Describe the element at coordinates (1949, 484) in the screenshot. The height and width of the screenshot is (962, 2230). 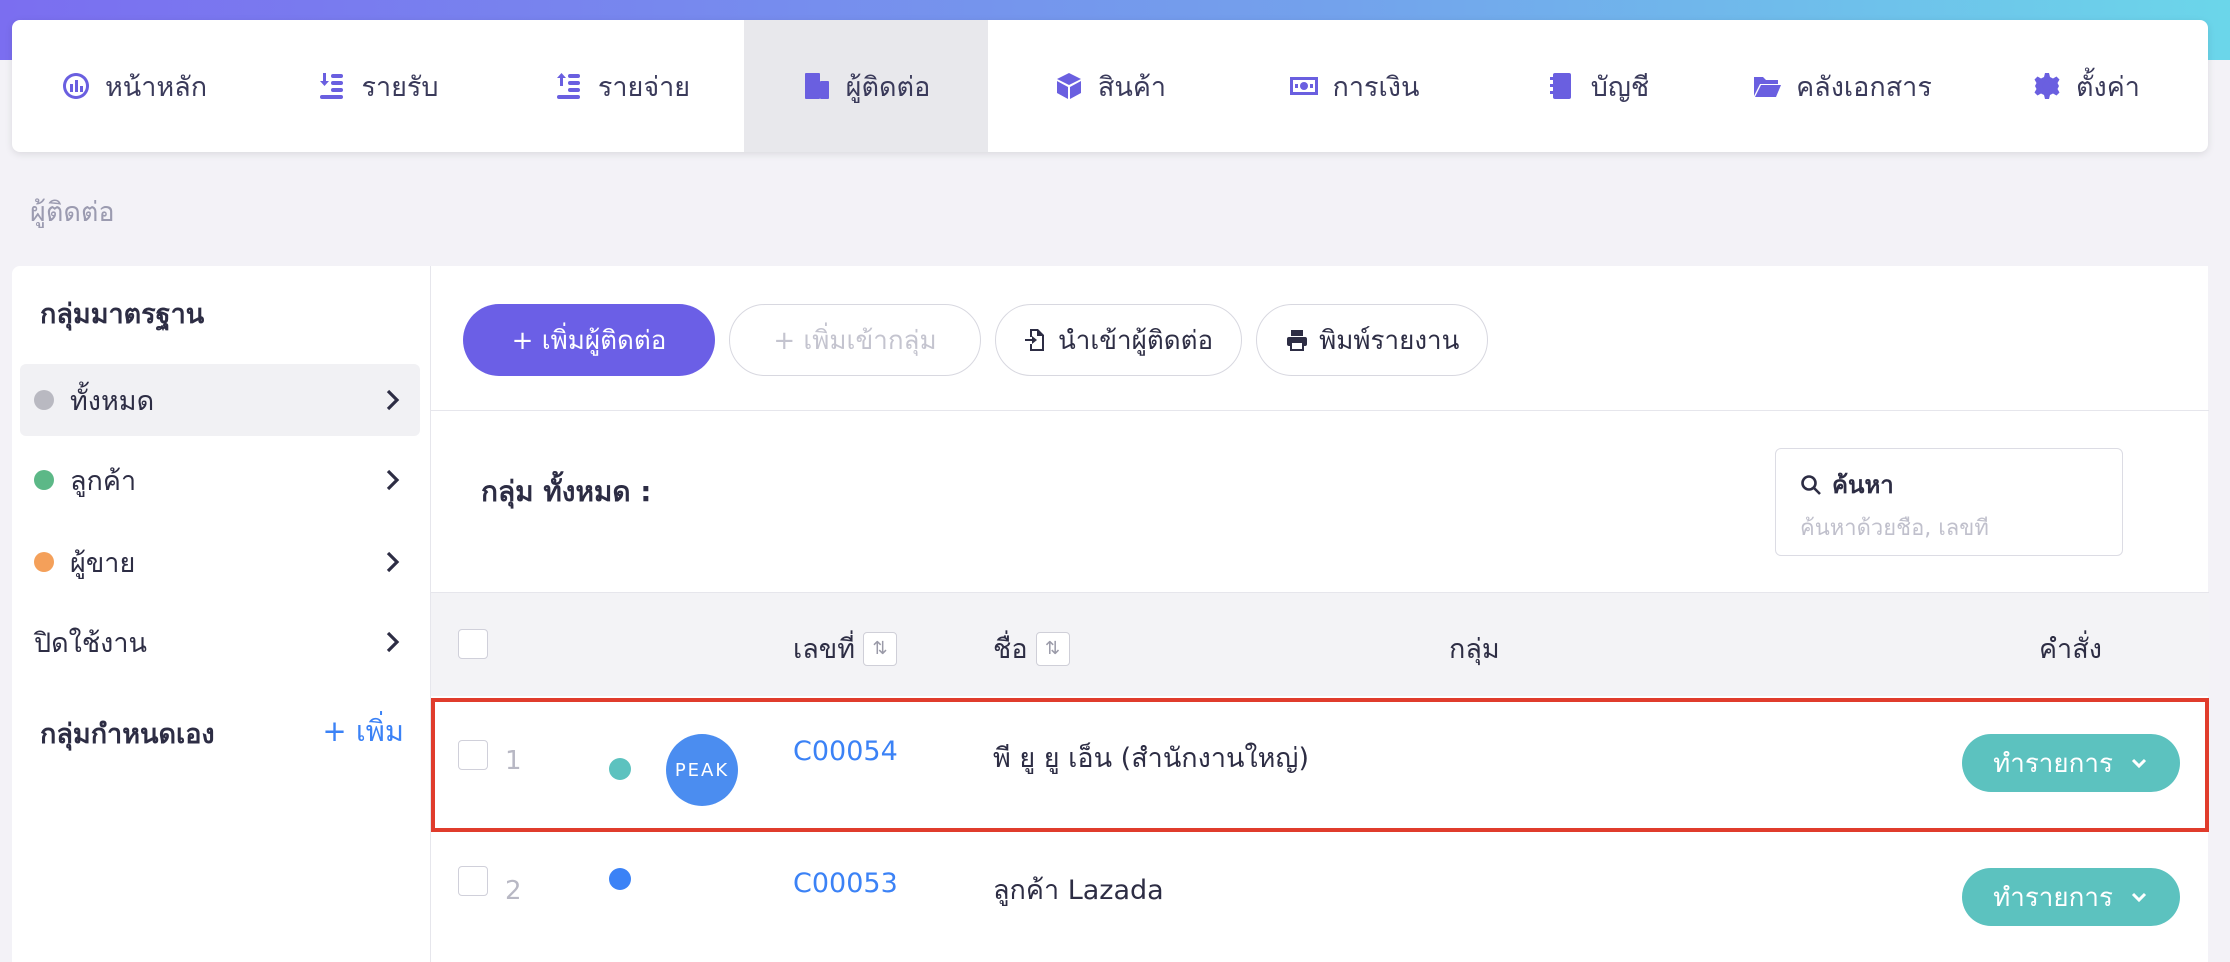
I see `search-label: ค้นหา` at that location.